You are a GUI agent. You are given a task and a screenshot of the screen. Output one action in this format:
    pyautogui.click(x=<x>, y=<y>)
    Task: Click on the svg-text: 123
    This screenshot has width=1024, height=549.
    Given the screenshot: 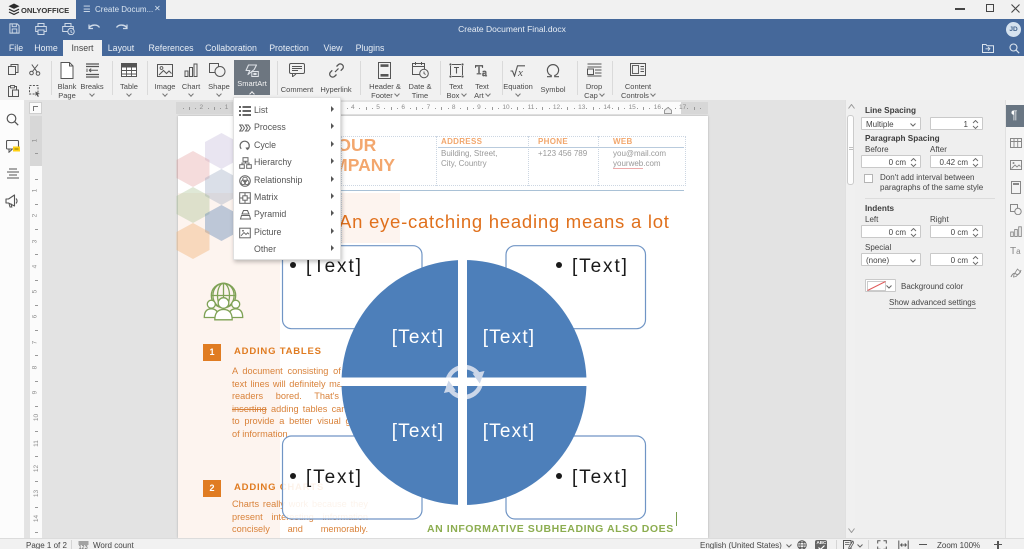 What is the action you would take?
    pyautogui.click(x=83, y=547)
    